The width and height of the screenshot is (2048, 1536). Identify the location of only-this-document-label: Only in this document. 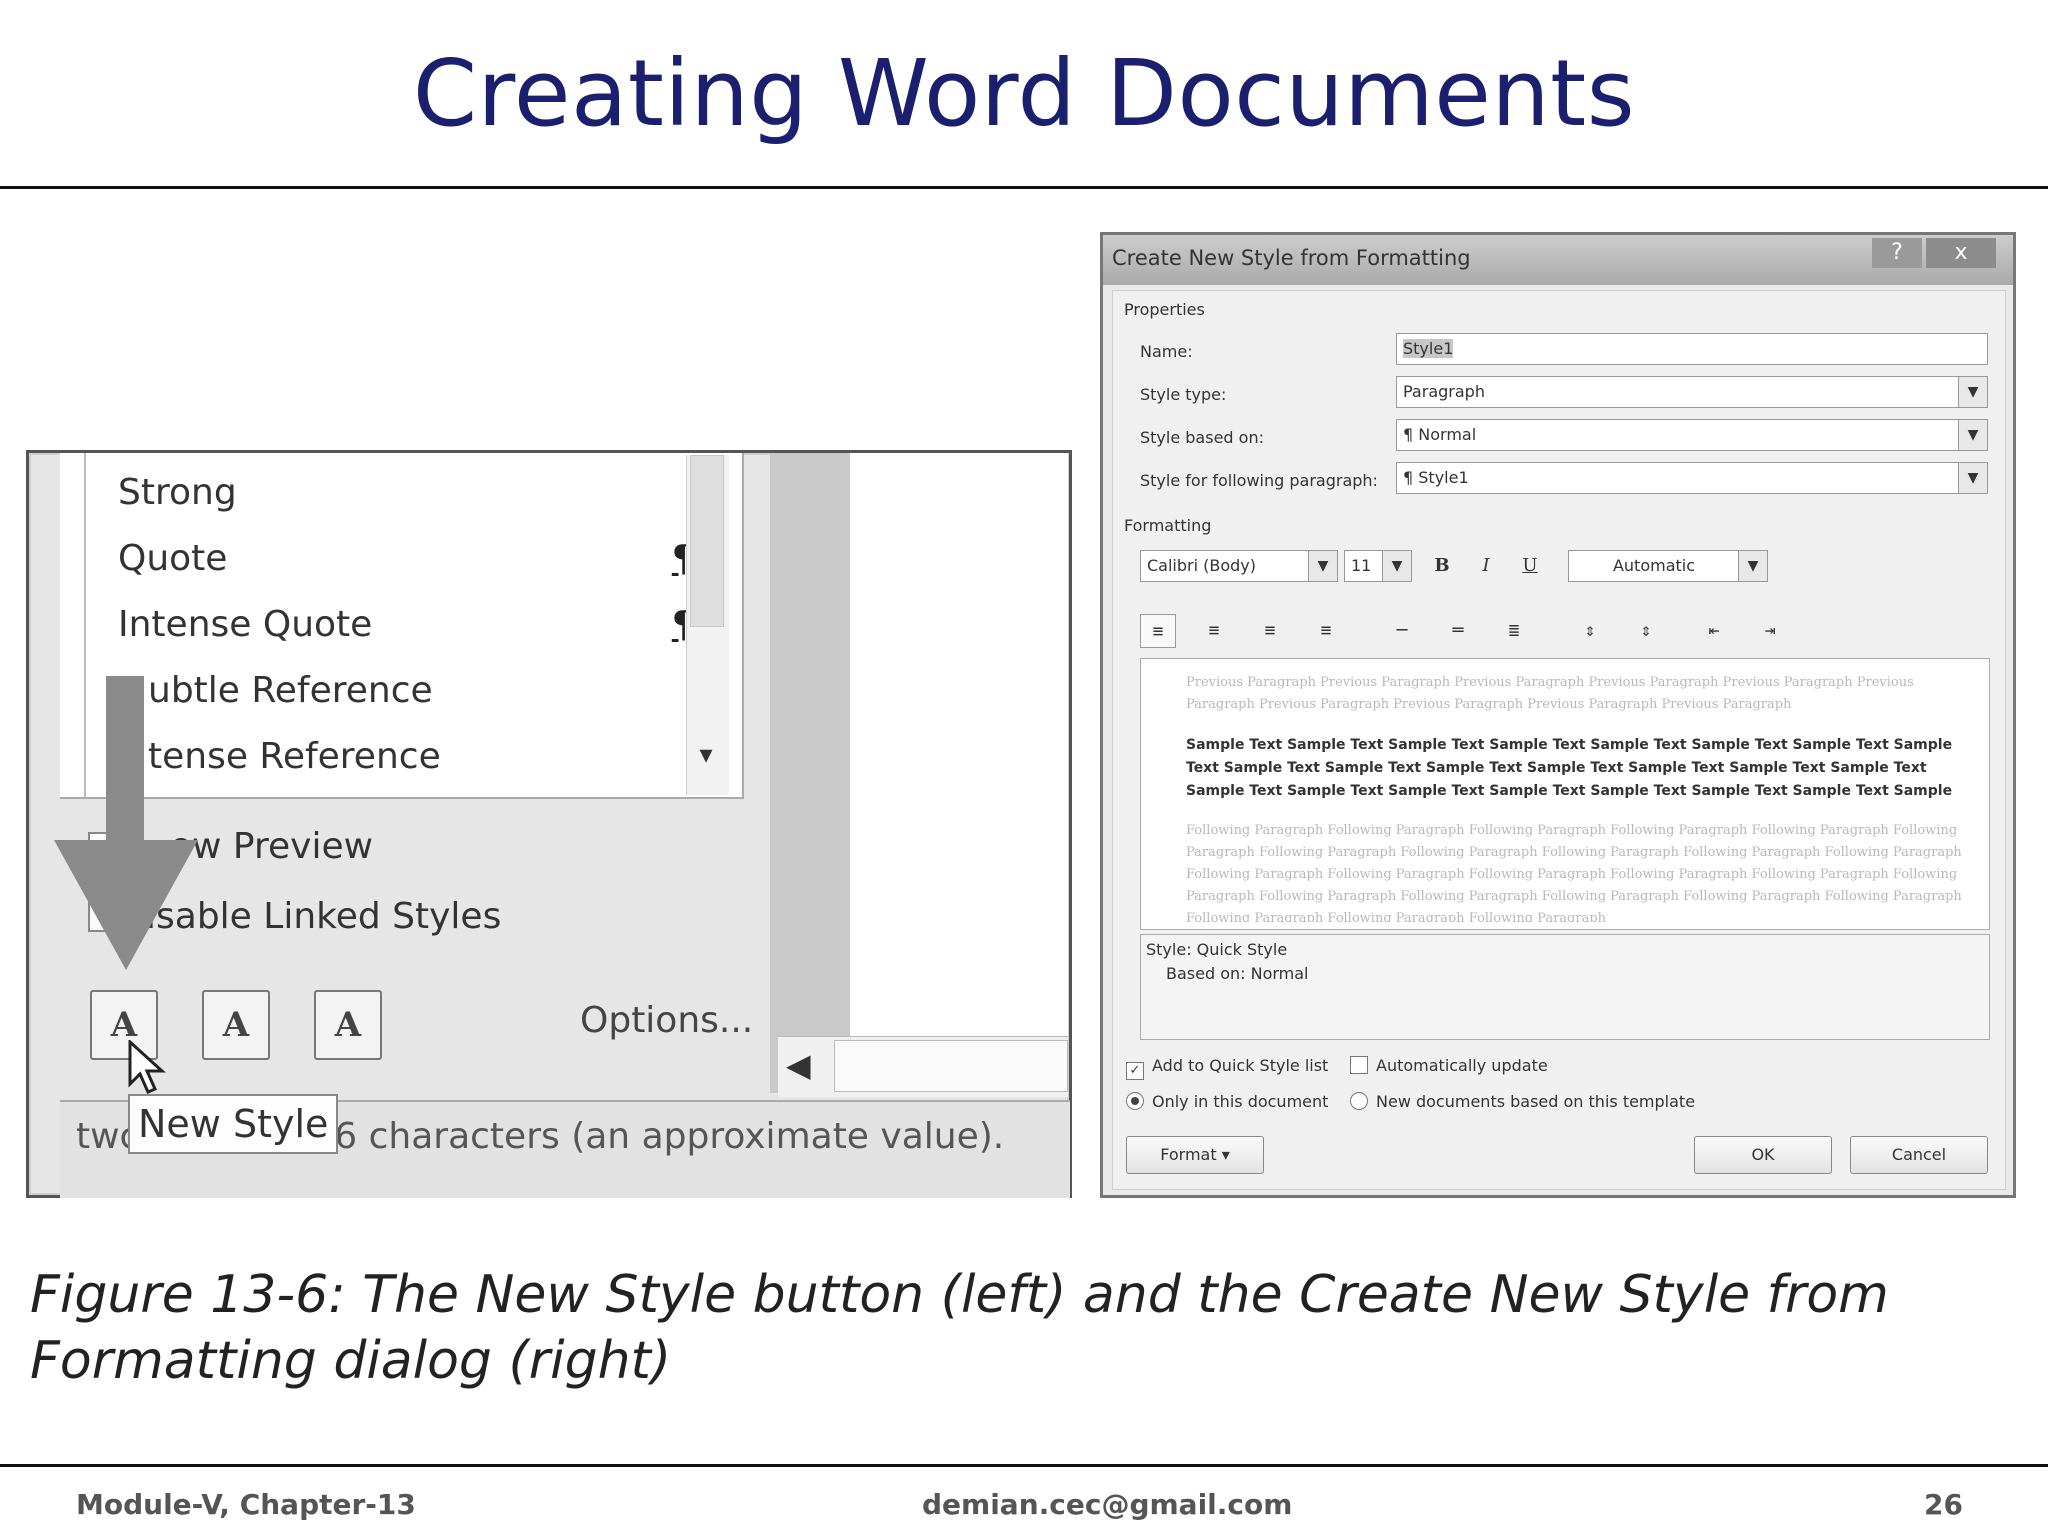
(1240, 1101).